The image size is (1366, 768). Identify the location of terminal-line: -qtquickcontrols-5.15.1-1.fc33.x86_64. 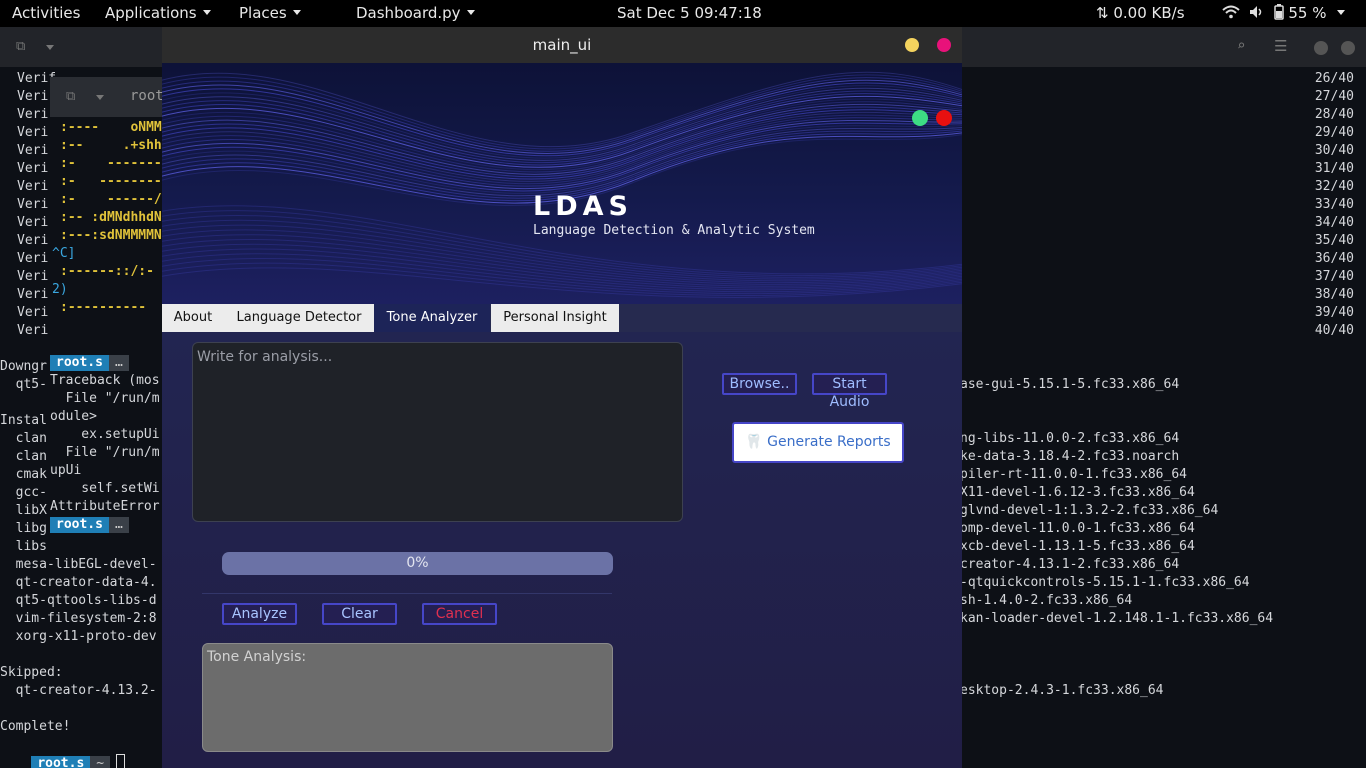
(1105, 582).